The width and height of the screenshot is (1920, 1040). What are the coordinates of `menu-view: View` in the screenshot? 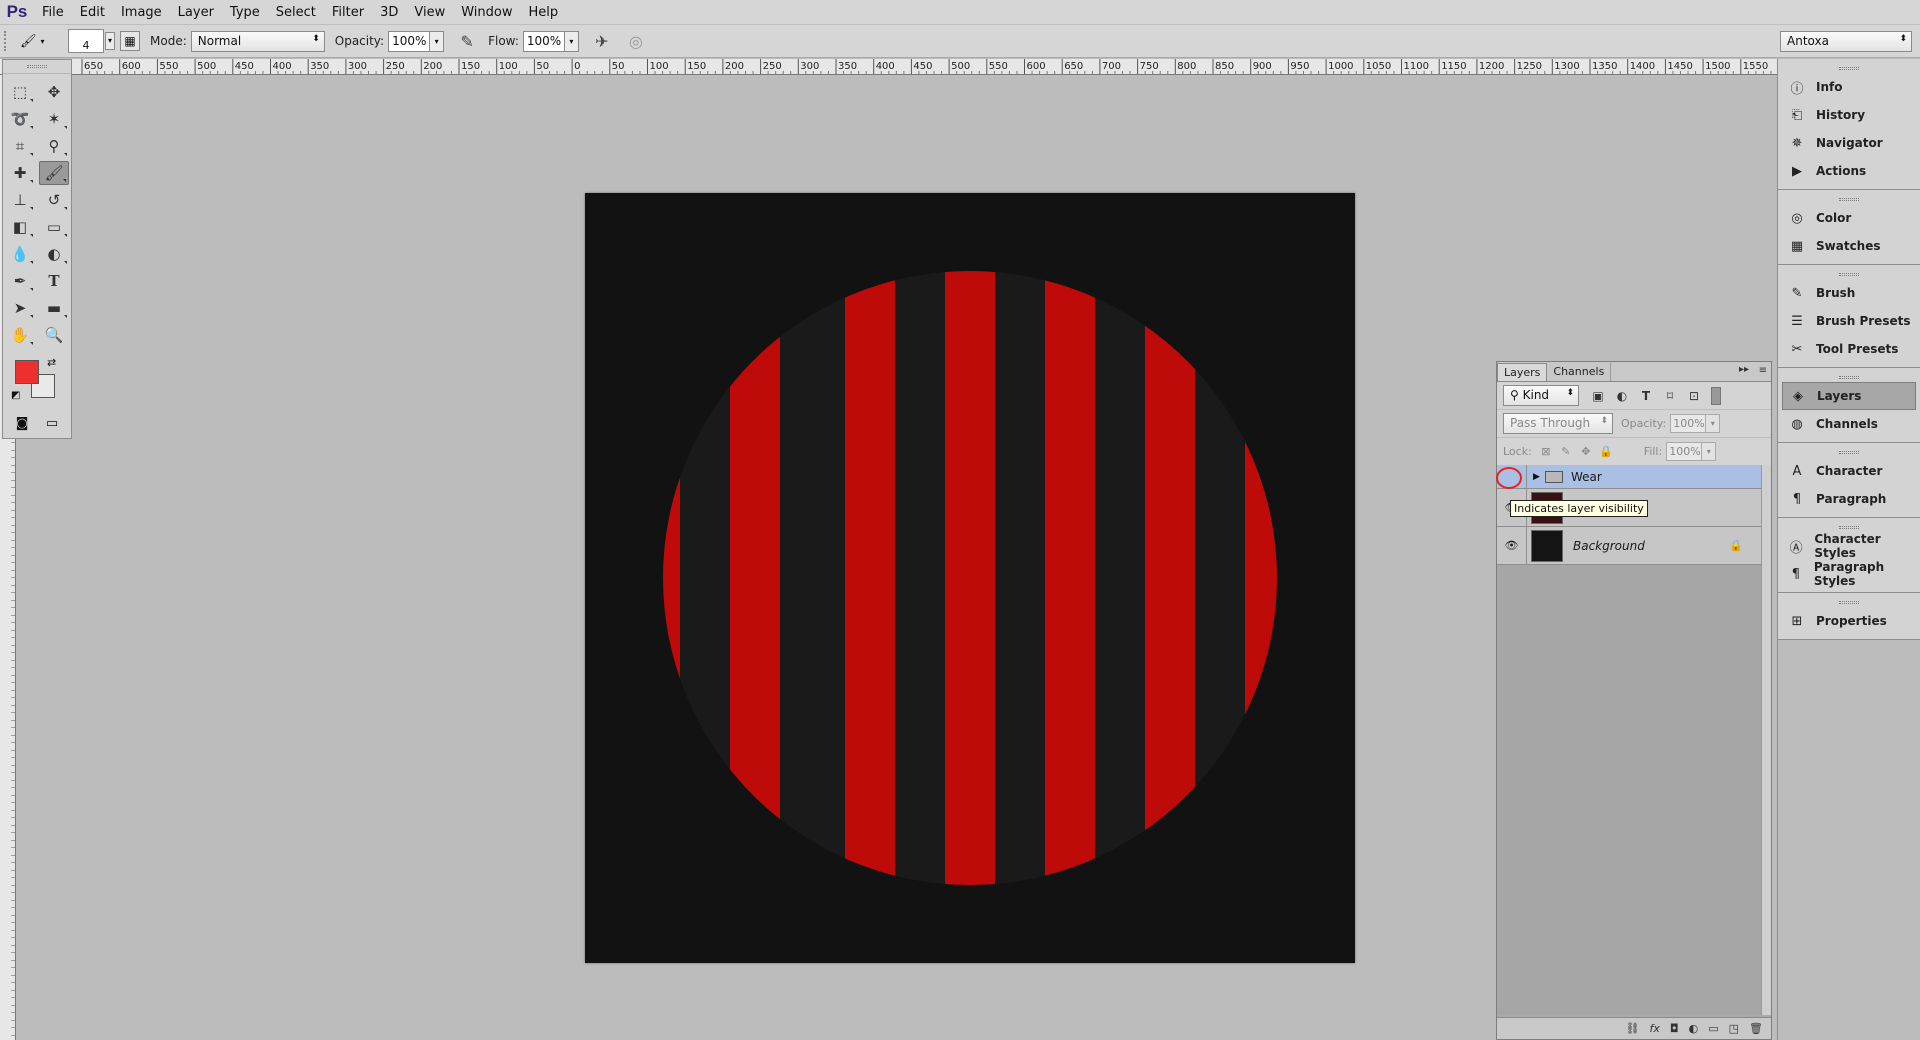 It's located at (429, 12).